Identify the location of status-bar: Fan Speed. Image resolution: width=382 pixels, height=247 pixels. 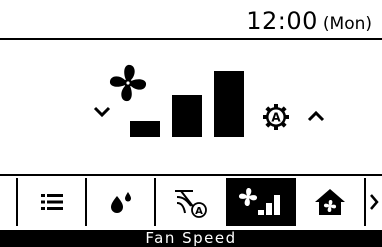
(191, 238).